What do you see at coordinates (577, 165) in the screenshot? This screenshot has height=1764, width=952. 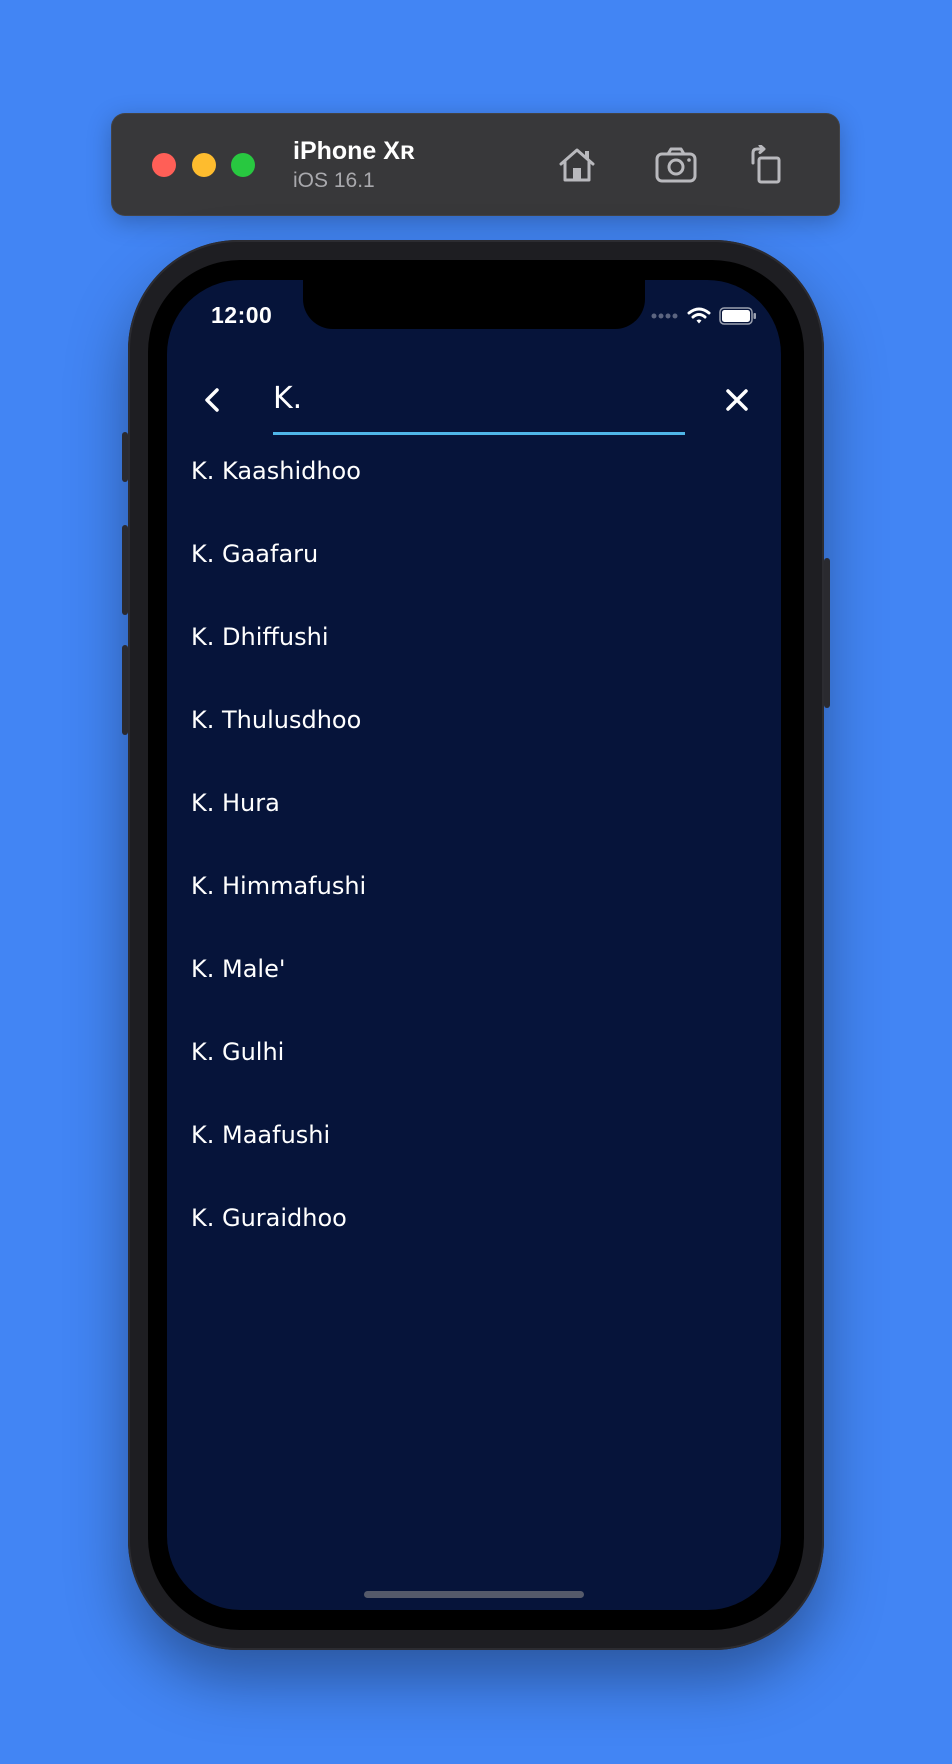 I see `home-icon` at bounding box center [577, 165].